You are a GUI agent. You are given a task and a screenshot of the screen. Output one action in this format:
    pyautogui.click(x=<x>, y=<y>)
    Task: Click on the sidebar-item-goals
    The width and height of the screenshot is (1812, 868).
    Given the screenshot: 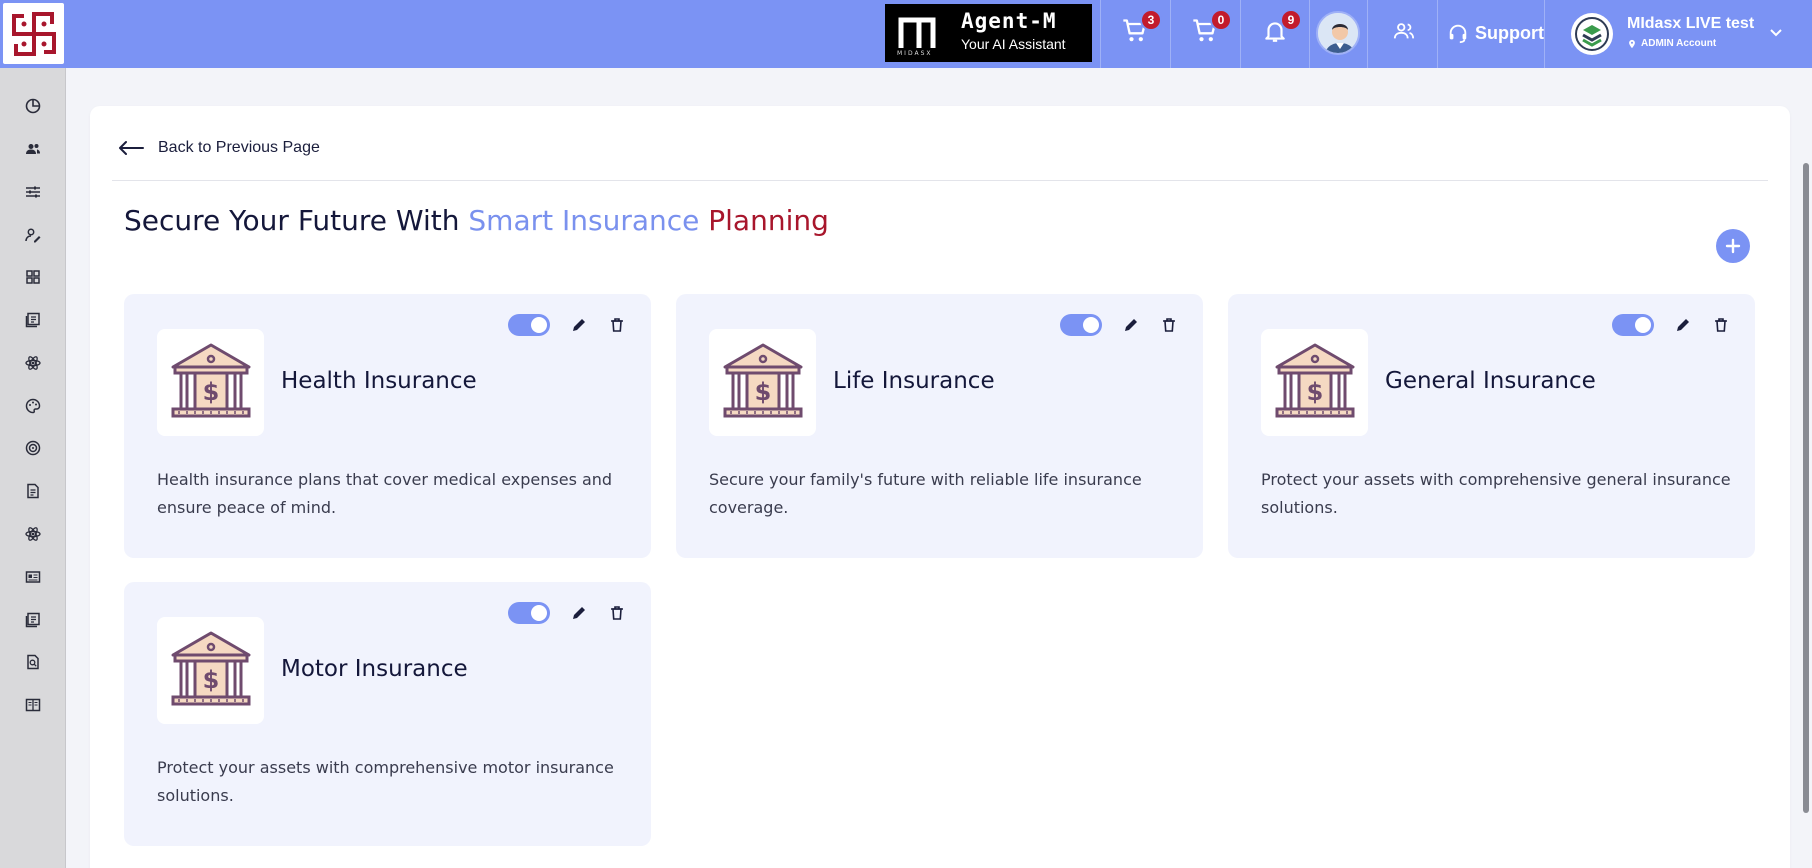 What is the action you would take?
    pyautogui.click(x=33, y=448)
    